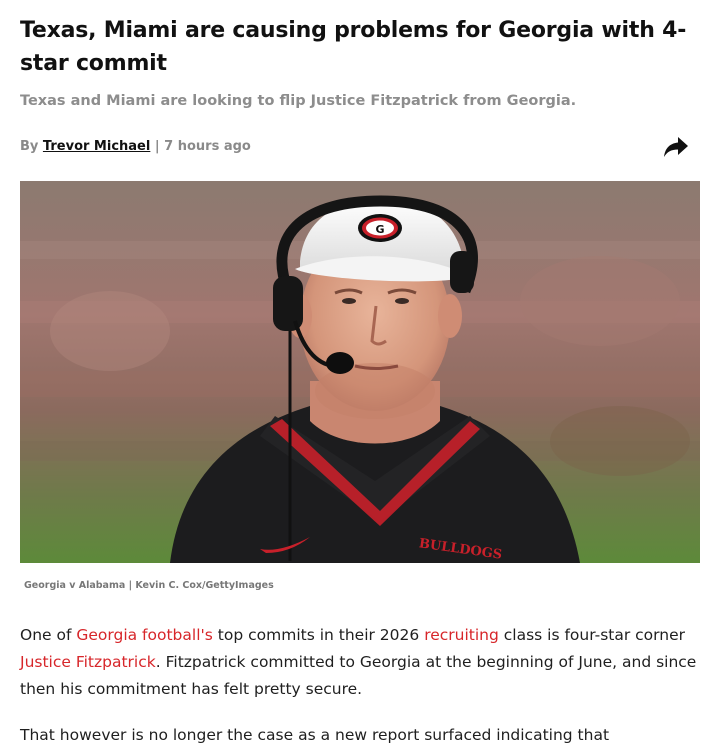 This screenshot has height=749, width=720. I want to click on byline: By Trevor Michael | 7 hours ago, so click(135, 147).